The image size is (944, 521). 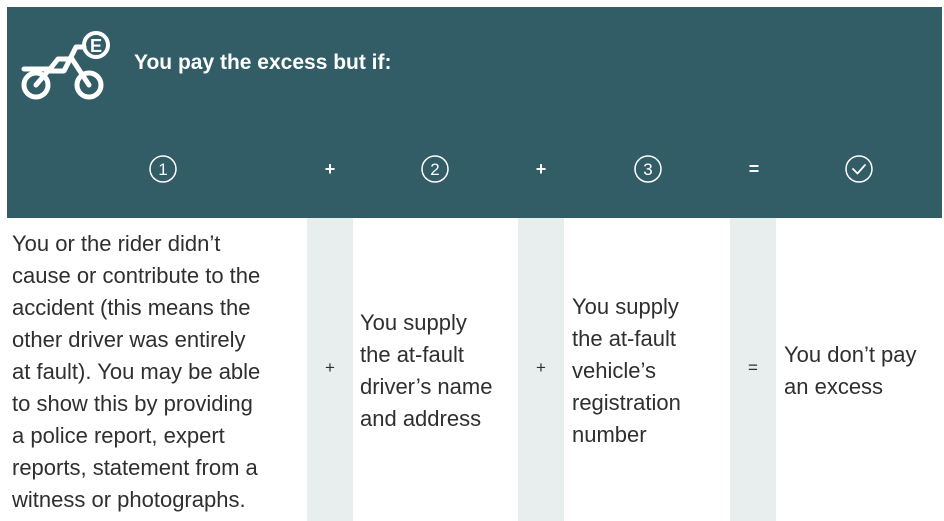 What do you see at coordinates (541, 367) in the screenshot?
I see `body-plus-2: +` at bounding box center [541, 367].